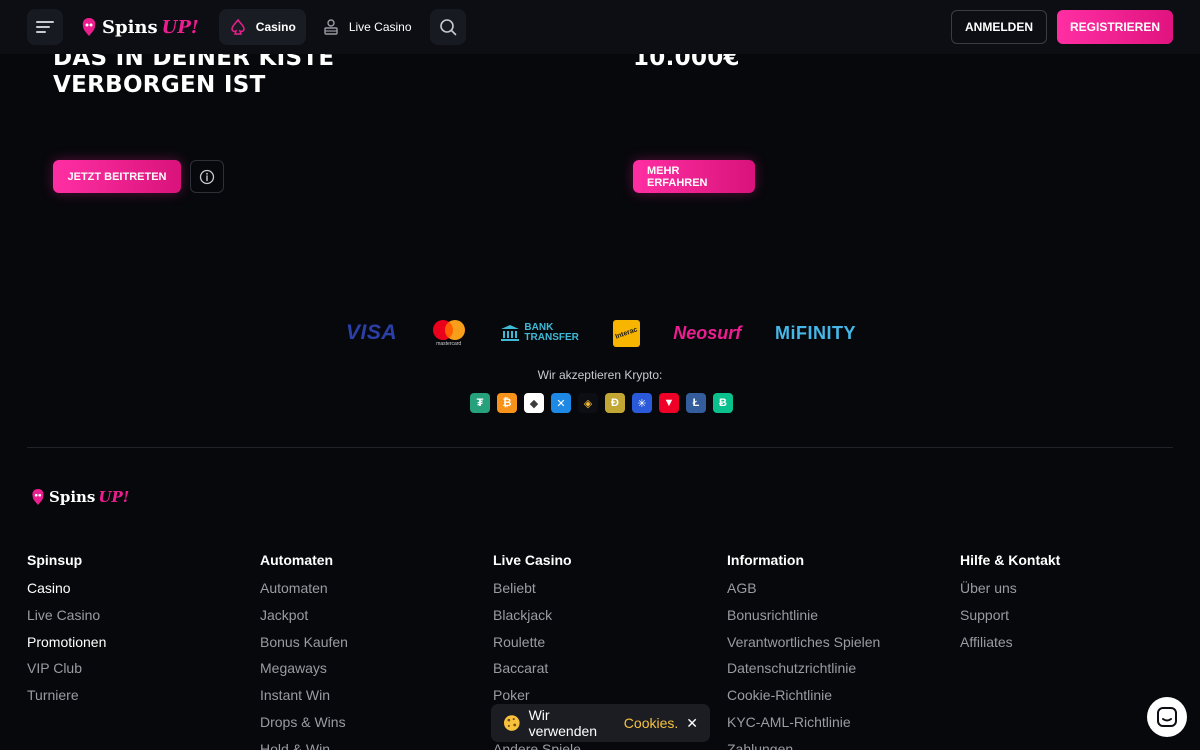 The width and height of the screenshot is (1200, 750). What do you see at coordinates (66, 588) in the screenshot?
I see `footer-link: Casino` at bounding box center [66, 588].